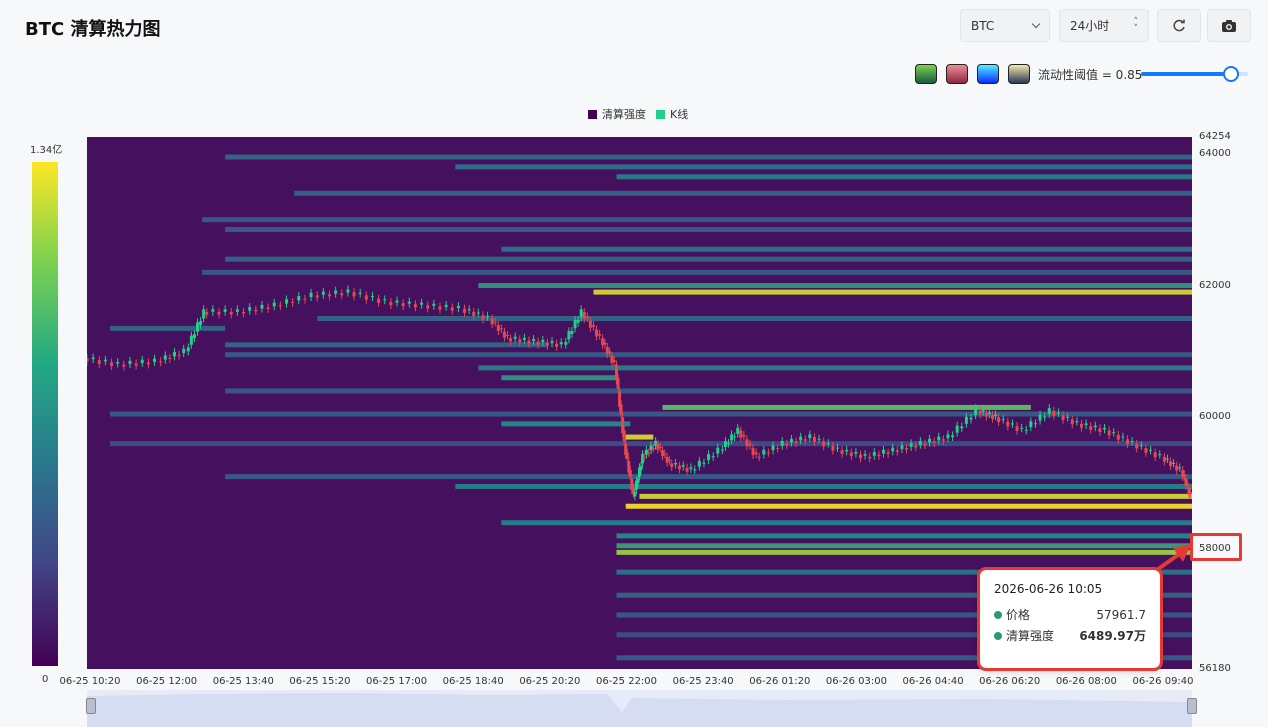  Describe the element at coordinates (988, 74) in the screenshot. I see `colormap-swatch-blues` at that location.